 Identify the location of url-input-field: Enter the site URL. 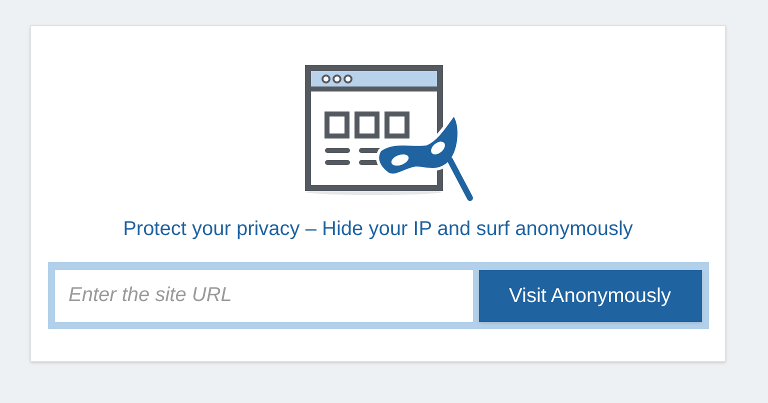
(263, 296).